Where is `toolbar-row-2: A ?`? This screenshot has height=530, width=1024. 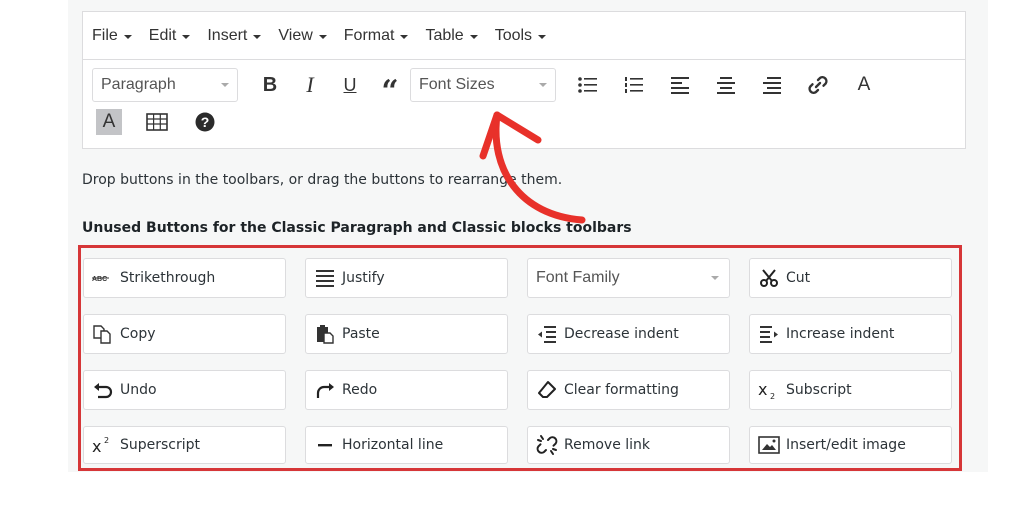 toolbar-row-2: A ? is located at coordinates (168, 122).